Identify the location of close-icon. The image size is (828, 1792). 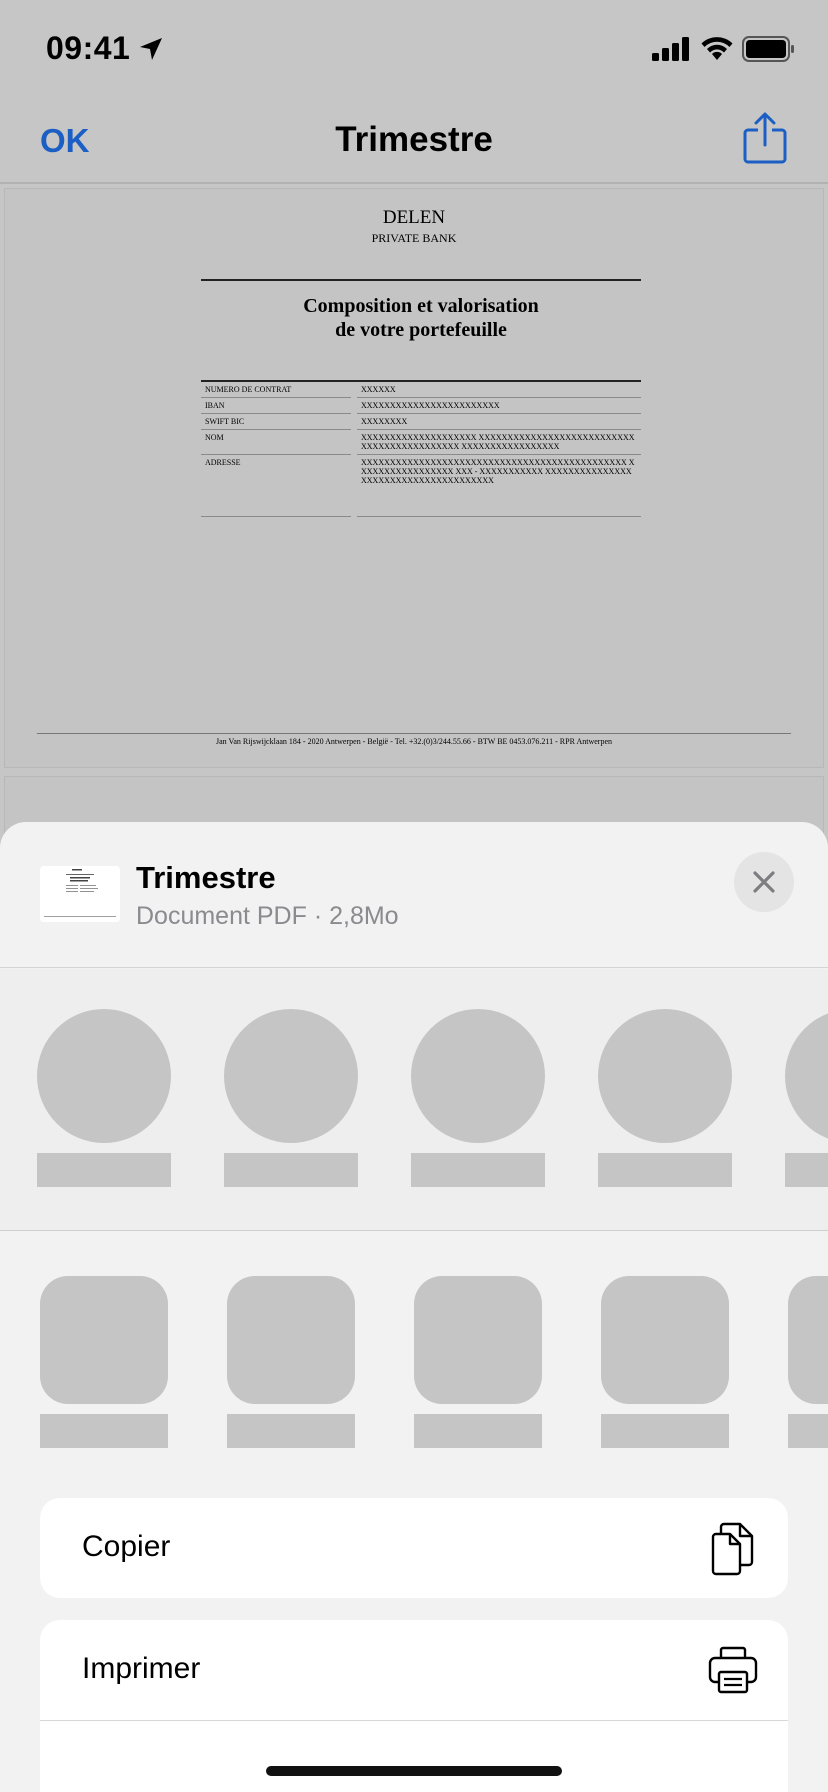
(764, 882).